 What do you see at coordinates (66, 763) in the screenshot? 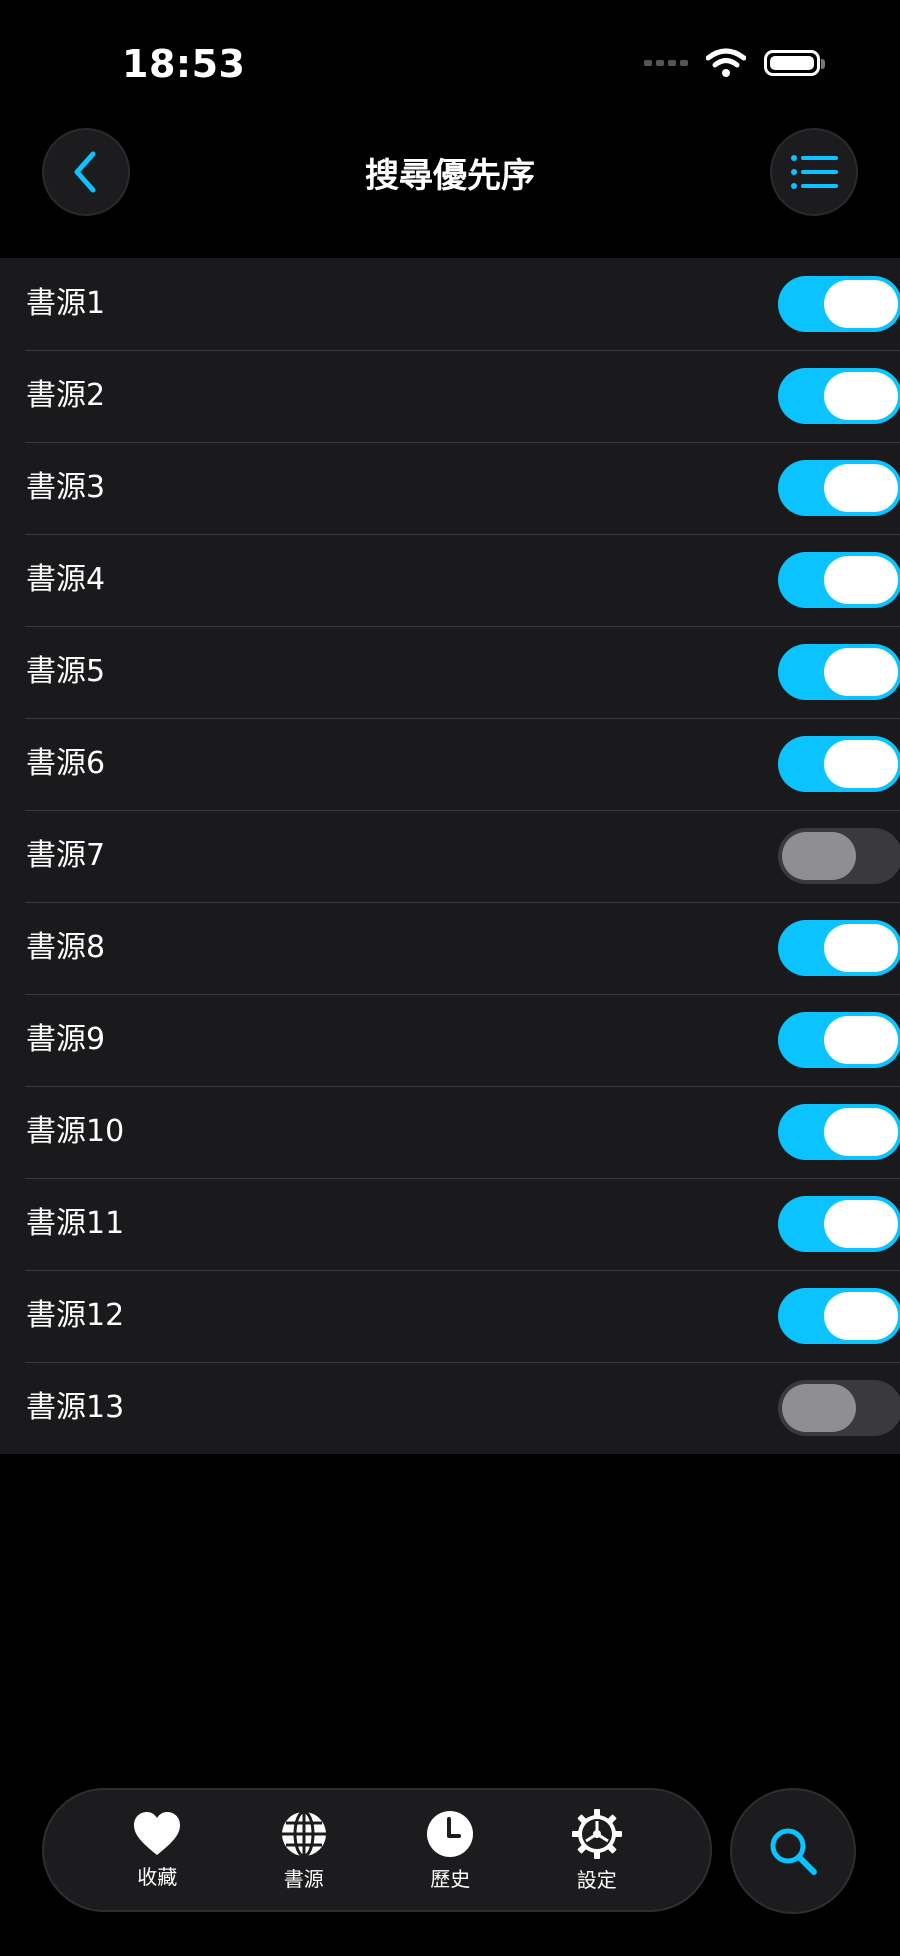
I see `source-label: 書源6` at bounding box center [66, 763].